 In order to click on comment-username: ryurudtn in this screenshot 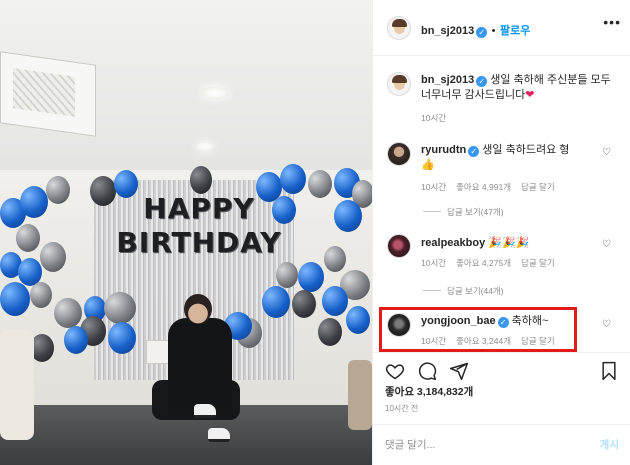, I will do `click(443, 150)`.